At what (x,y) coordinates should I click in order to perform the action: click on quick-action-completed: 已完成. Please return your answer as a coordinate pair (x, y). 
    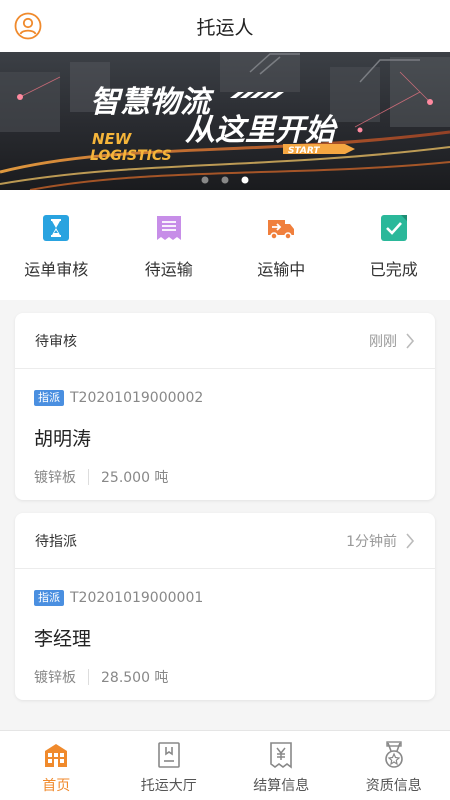
    Looking at the image, I should click on (394, 245).